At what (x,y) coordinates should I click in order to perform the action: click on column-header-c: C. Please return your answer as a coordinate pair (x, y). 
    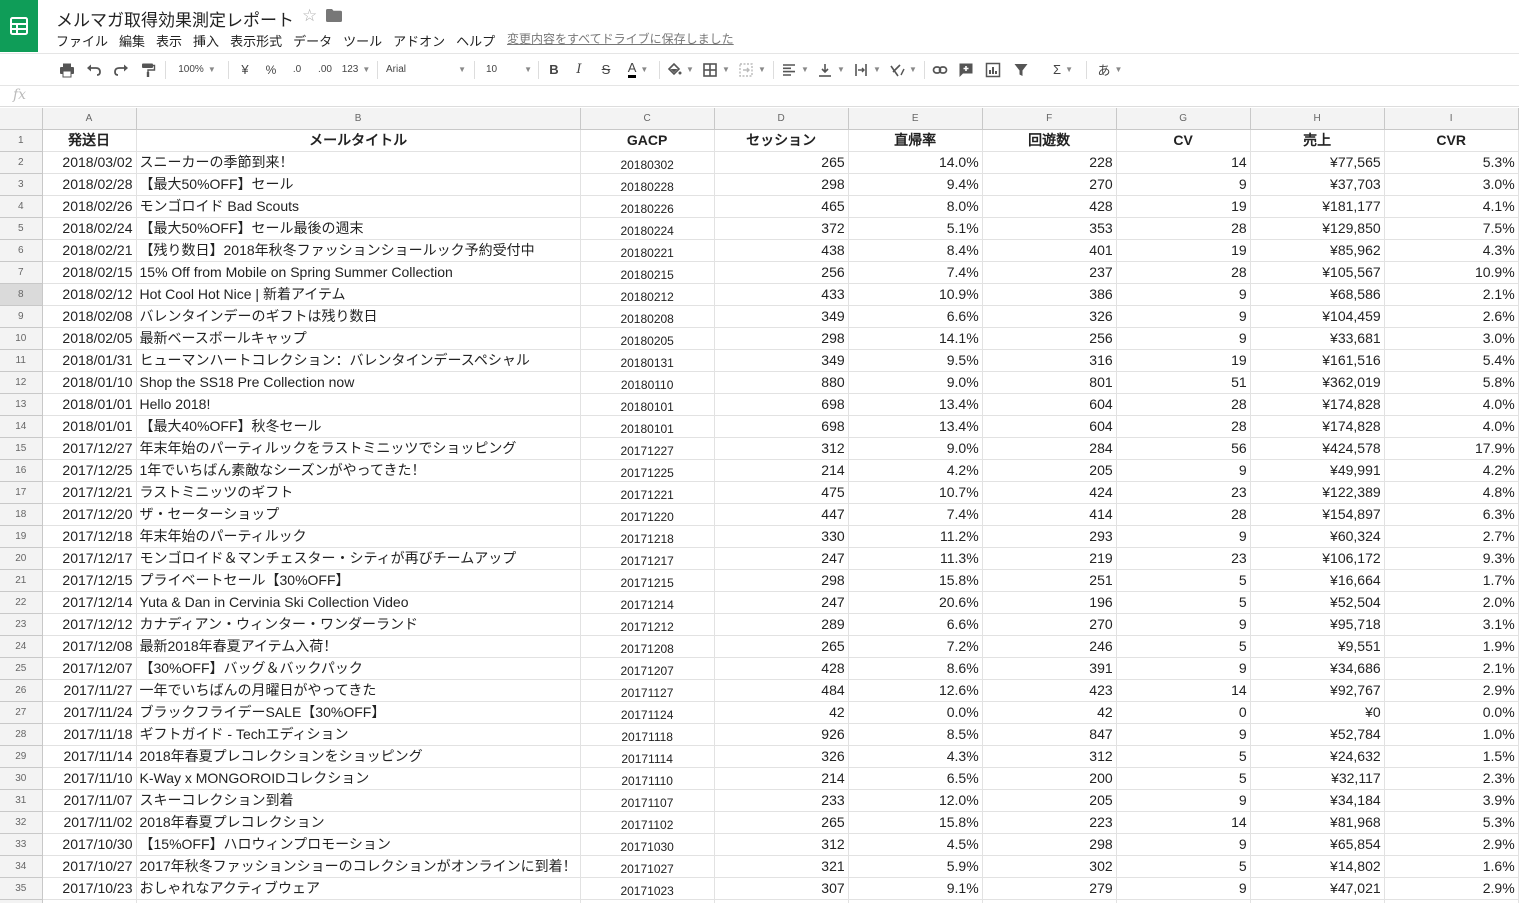
    Looking at the image, I should click on (647, 119).